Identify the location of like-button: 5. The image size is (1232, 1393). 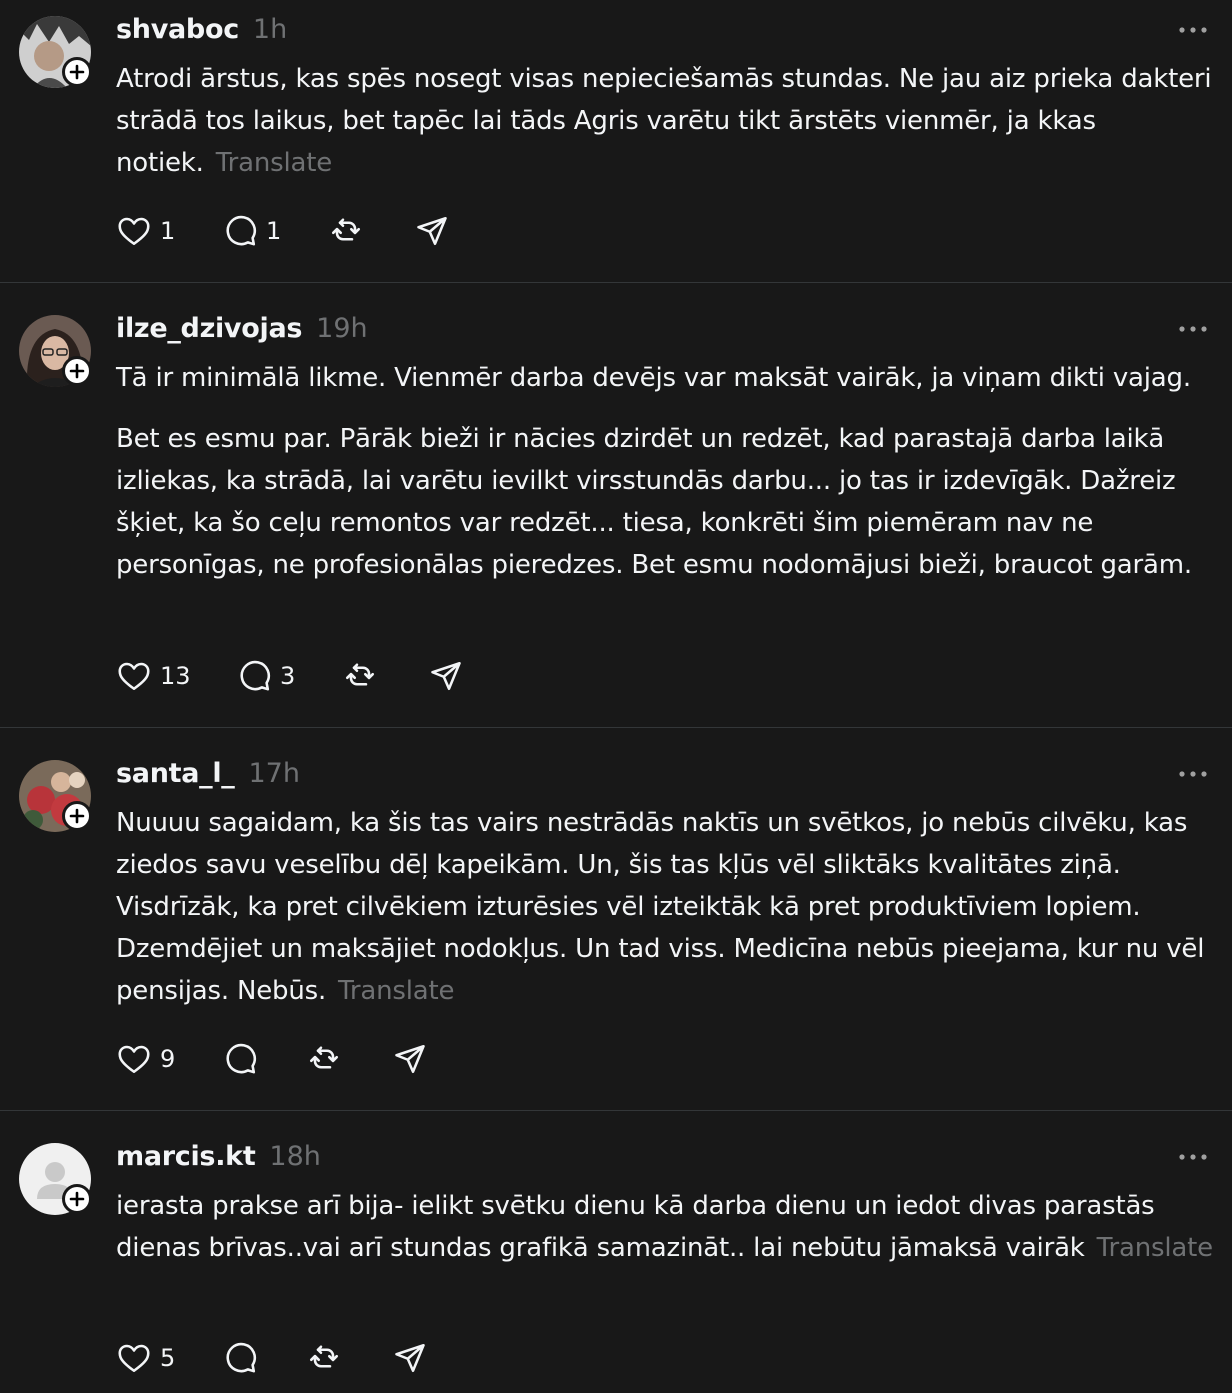
(145, 1358).